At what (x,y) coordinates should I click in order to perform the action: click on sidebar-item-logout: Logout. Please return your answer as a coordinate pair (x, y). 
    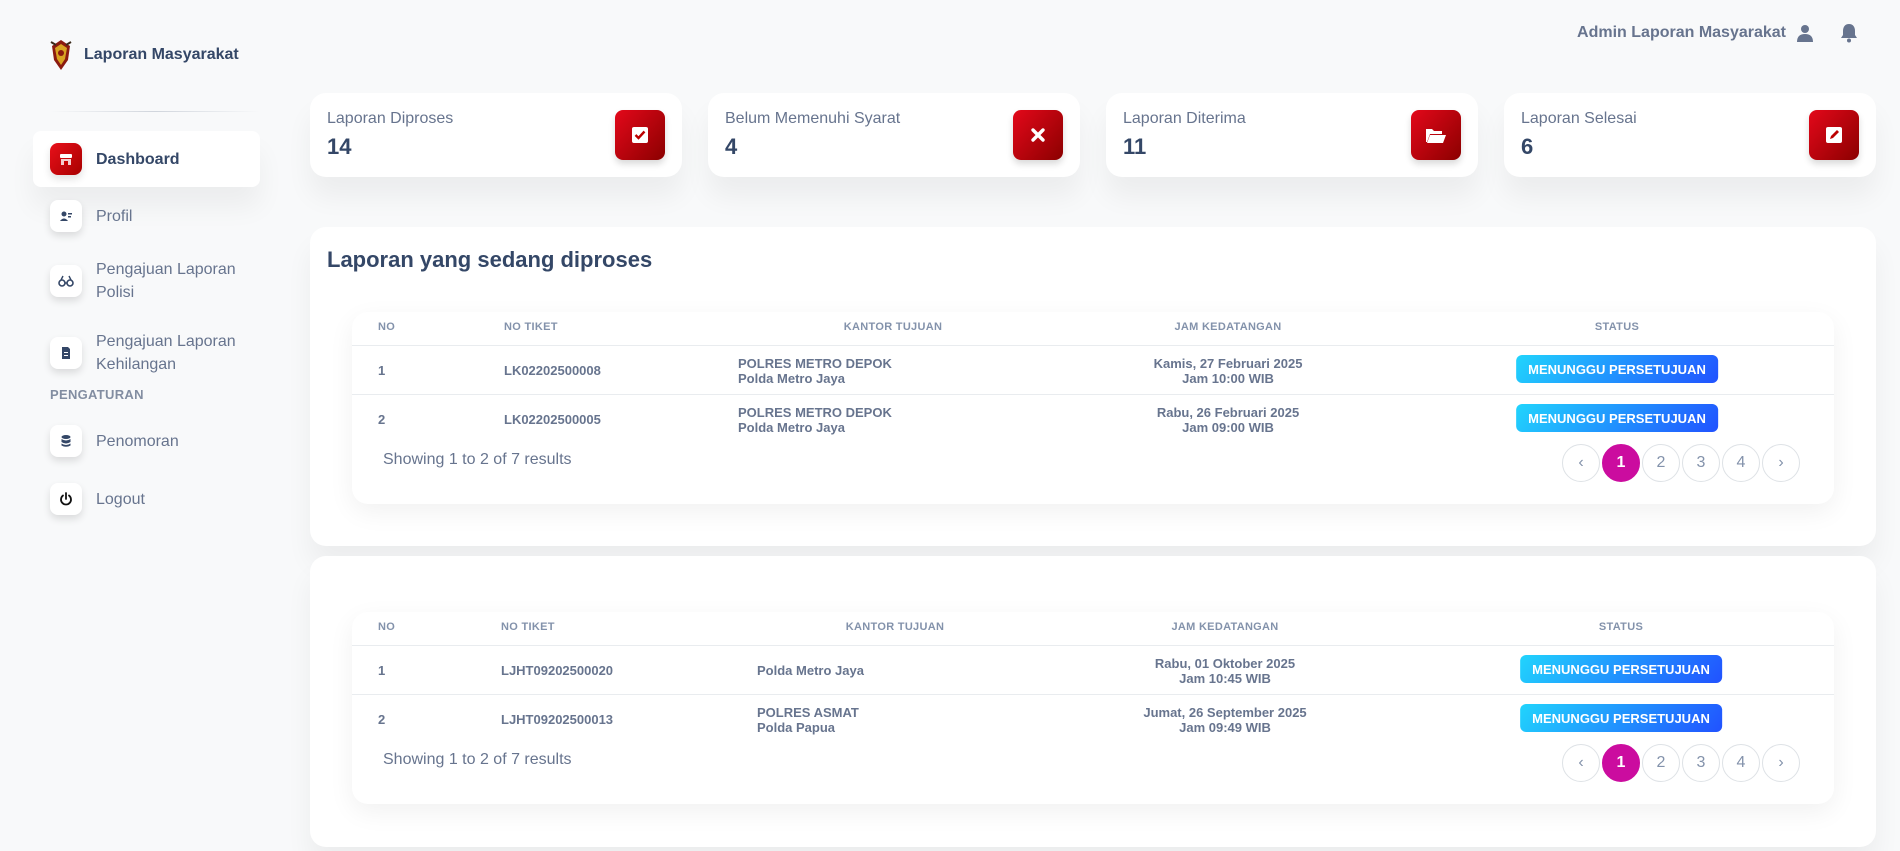
    Looking at the image, I should click on (146, 499).